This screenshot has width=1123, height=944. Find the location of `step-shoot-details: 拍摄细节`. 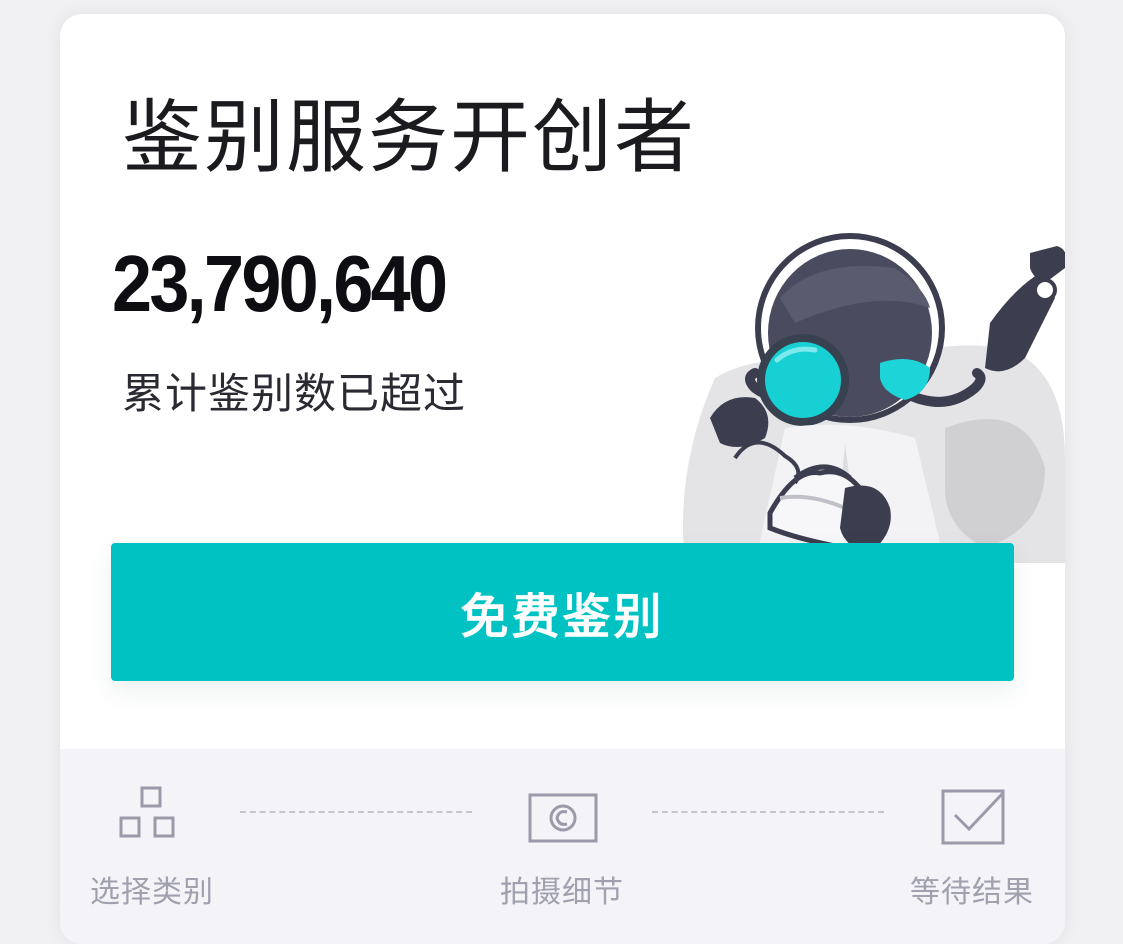

step-shoot-details: 拍摄细节 is located at coordinates (562, 846).